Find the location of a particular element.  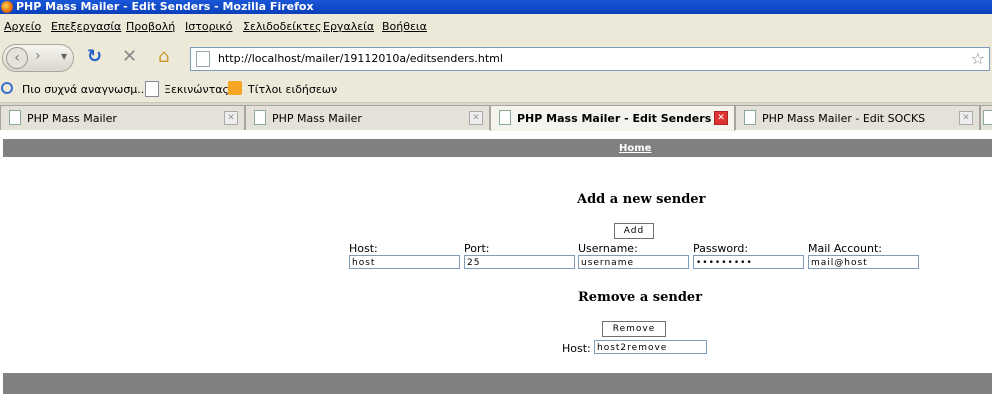

add-sender-heading: Add a new sender is located at coordinates (641, 199).